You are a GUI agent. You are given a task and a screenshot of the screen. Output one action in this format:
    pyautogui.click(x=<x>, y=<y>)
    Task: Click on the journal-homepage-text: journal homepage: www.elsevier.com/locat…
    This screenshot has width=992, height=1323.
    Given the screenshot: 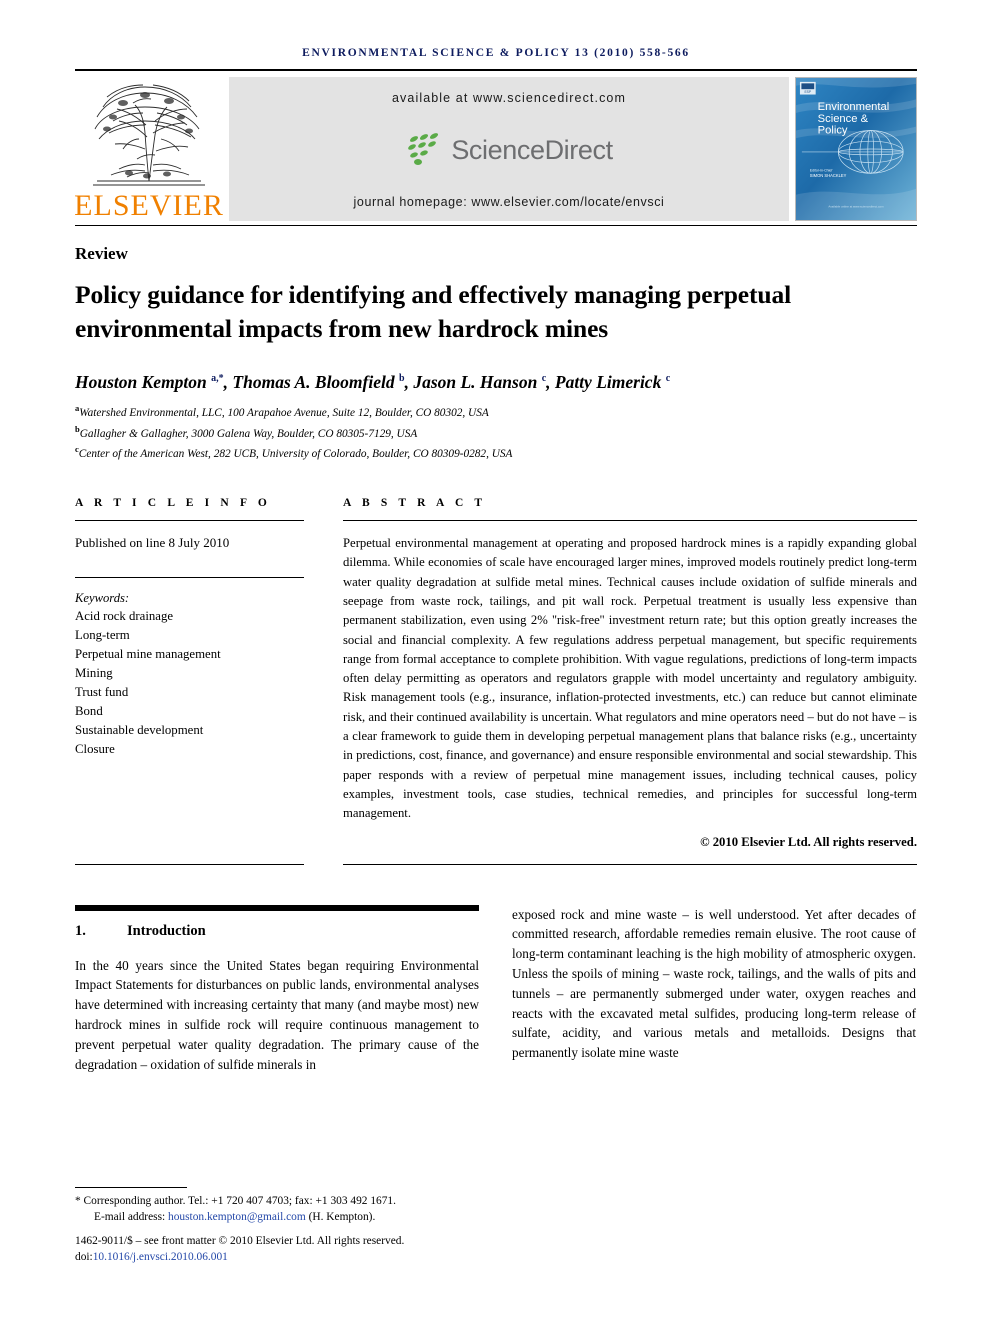 What is the action you would take?
    pyautogui.click(x=509, y=202)
    